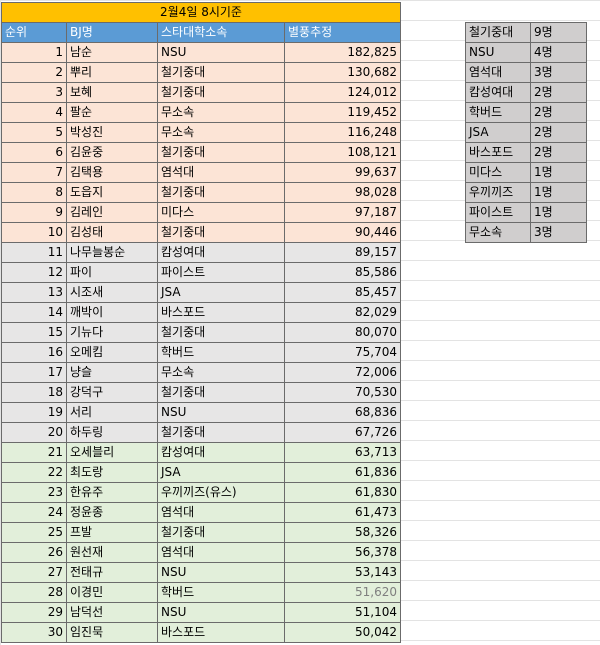  Describe the element at coordinates (342, 332) in the screenshot. I see `estimate-cell: 80,070` at that location.